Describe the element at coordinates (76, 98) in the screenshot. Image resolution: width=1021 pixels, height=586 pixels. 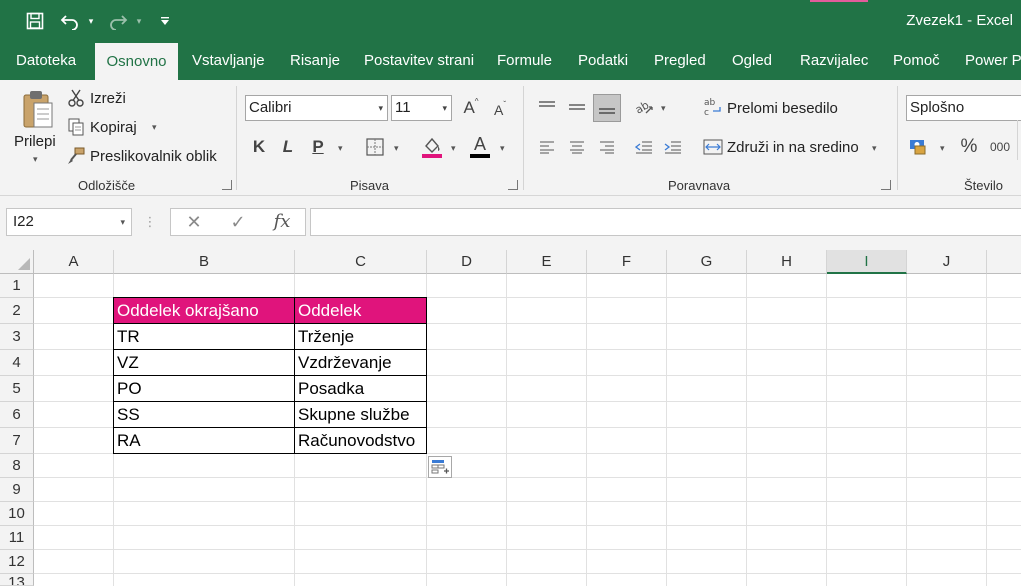
I see `cut-icon` at that location.